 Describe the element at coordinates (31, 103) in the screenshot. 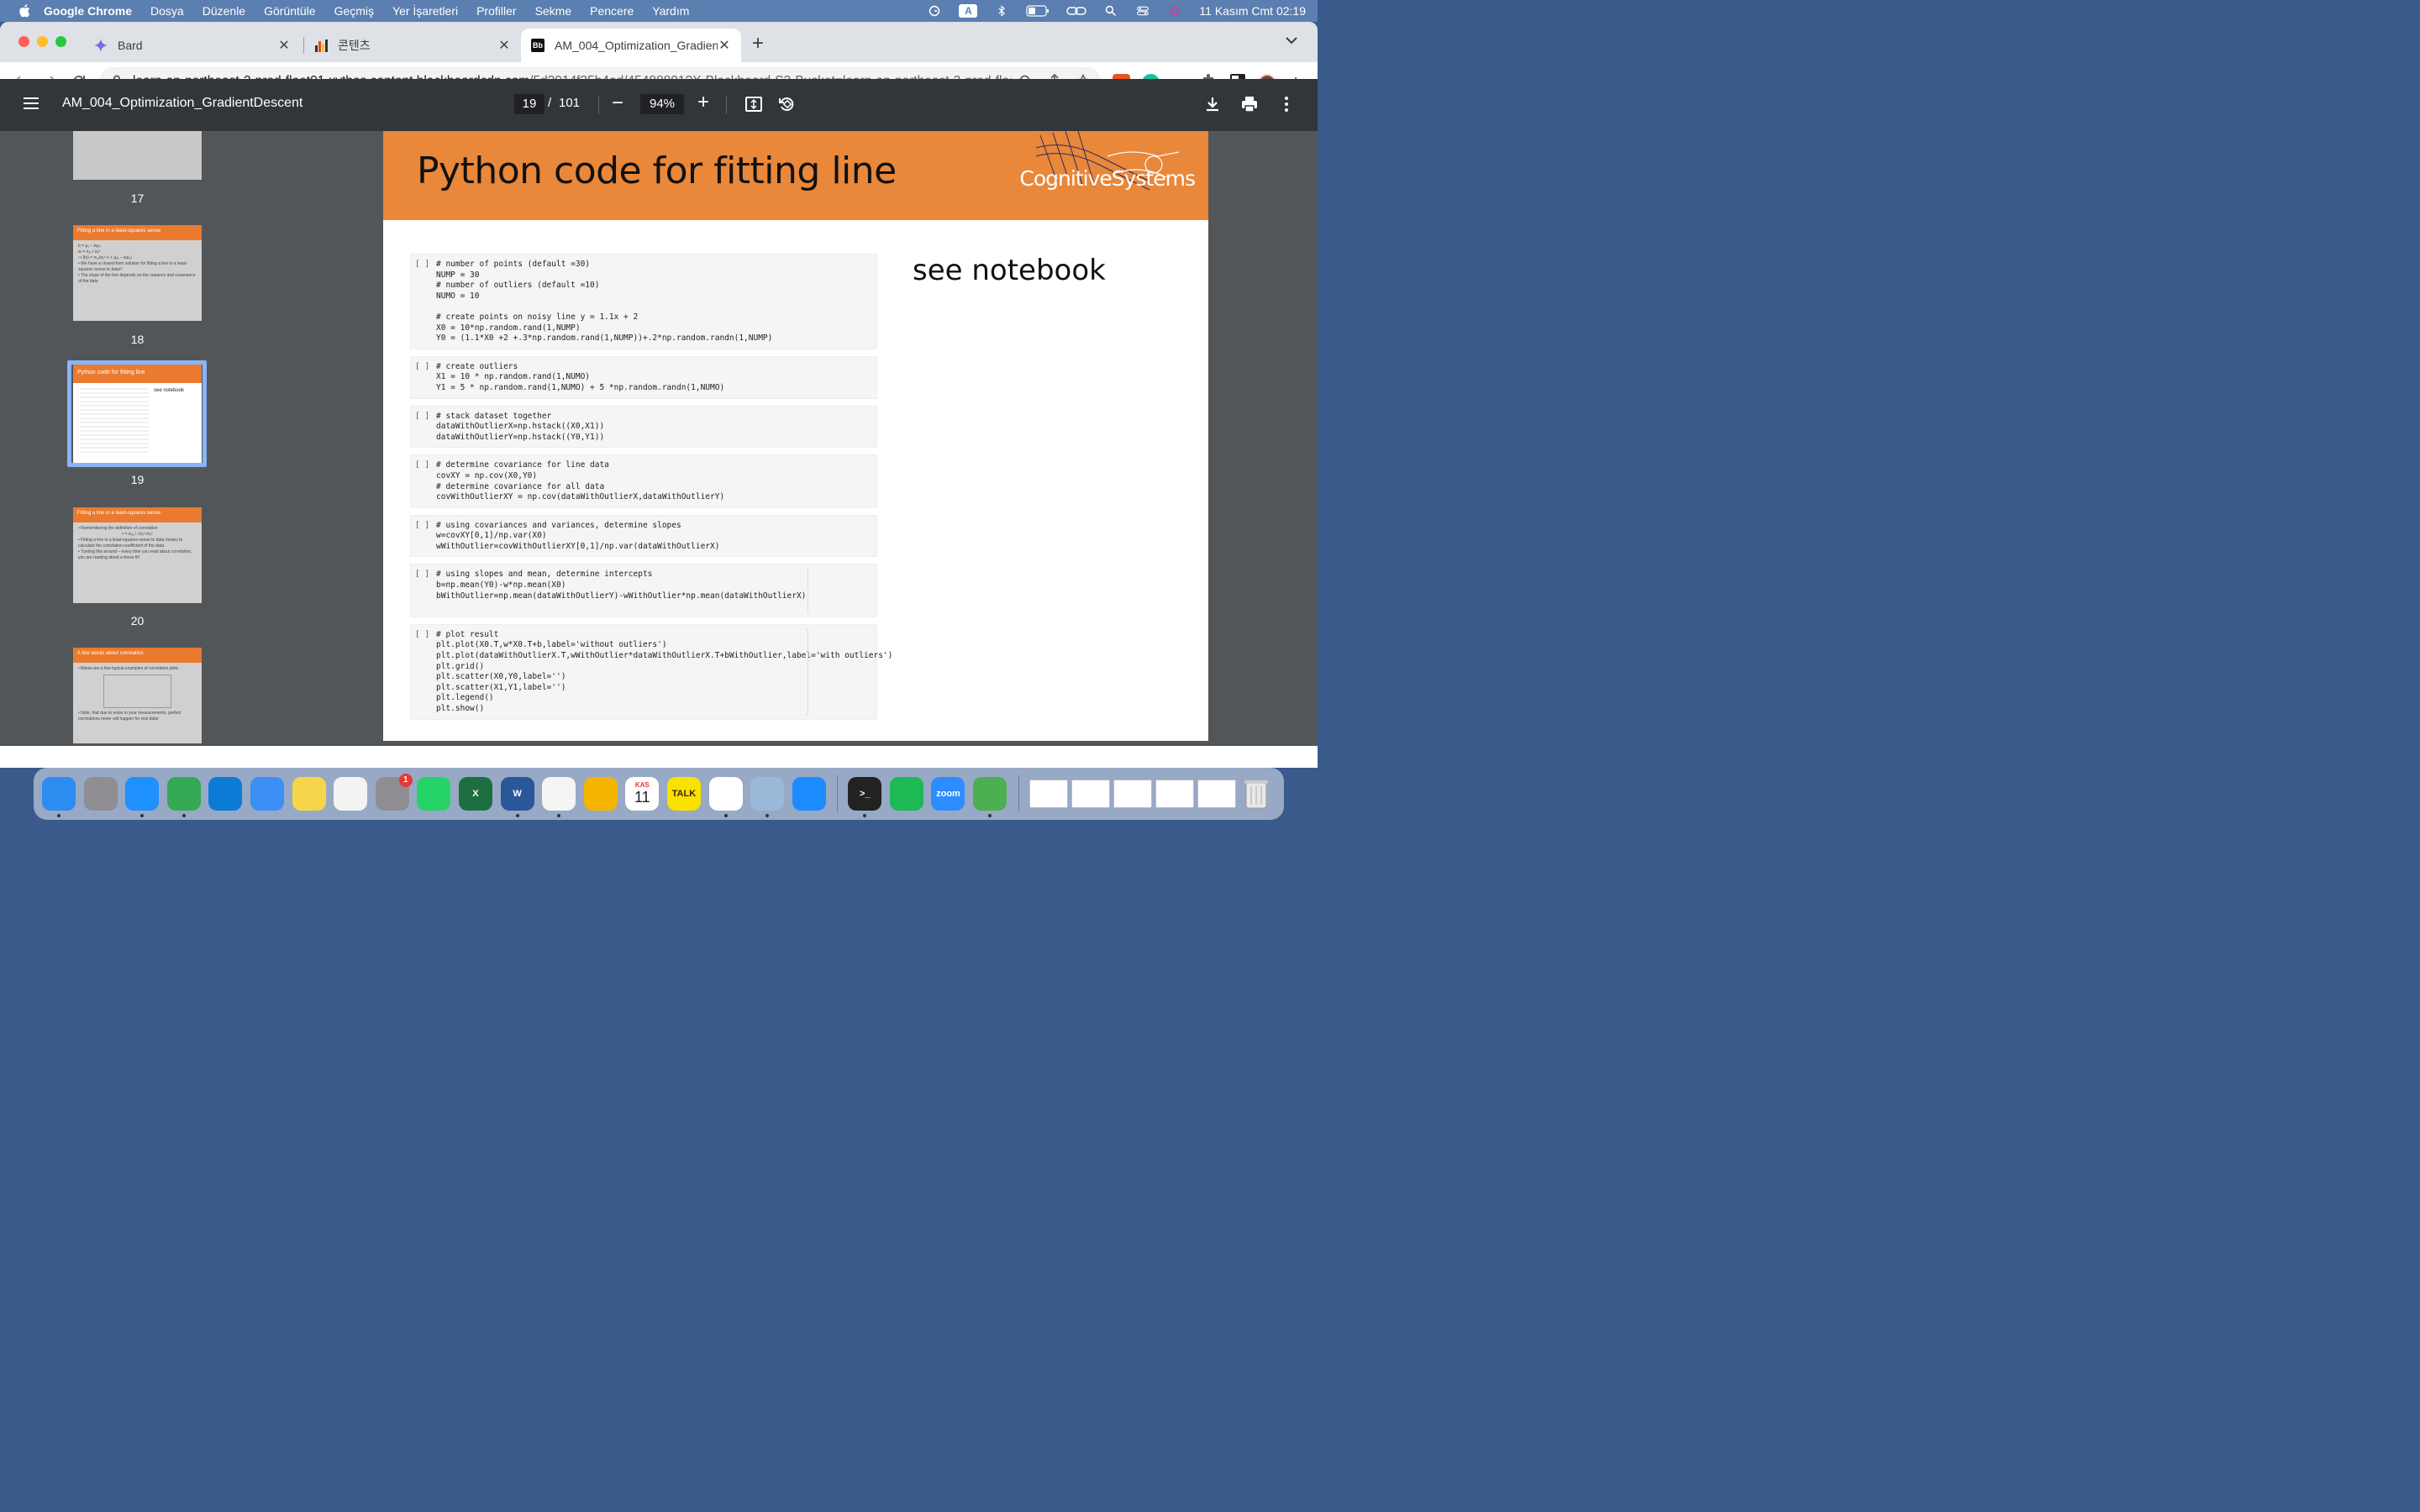

I see `hamburger-menu-icon` at that location.